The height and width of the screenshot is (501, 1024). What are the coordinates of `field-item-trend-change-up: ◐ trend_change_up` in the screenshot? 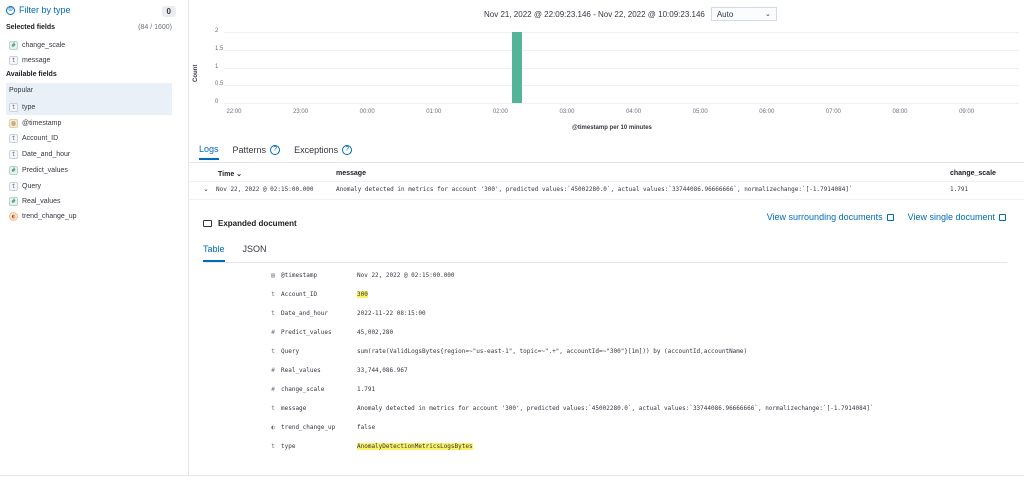 It's located at (43, 216).